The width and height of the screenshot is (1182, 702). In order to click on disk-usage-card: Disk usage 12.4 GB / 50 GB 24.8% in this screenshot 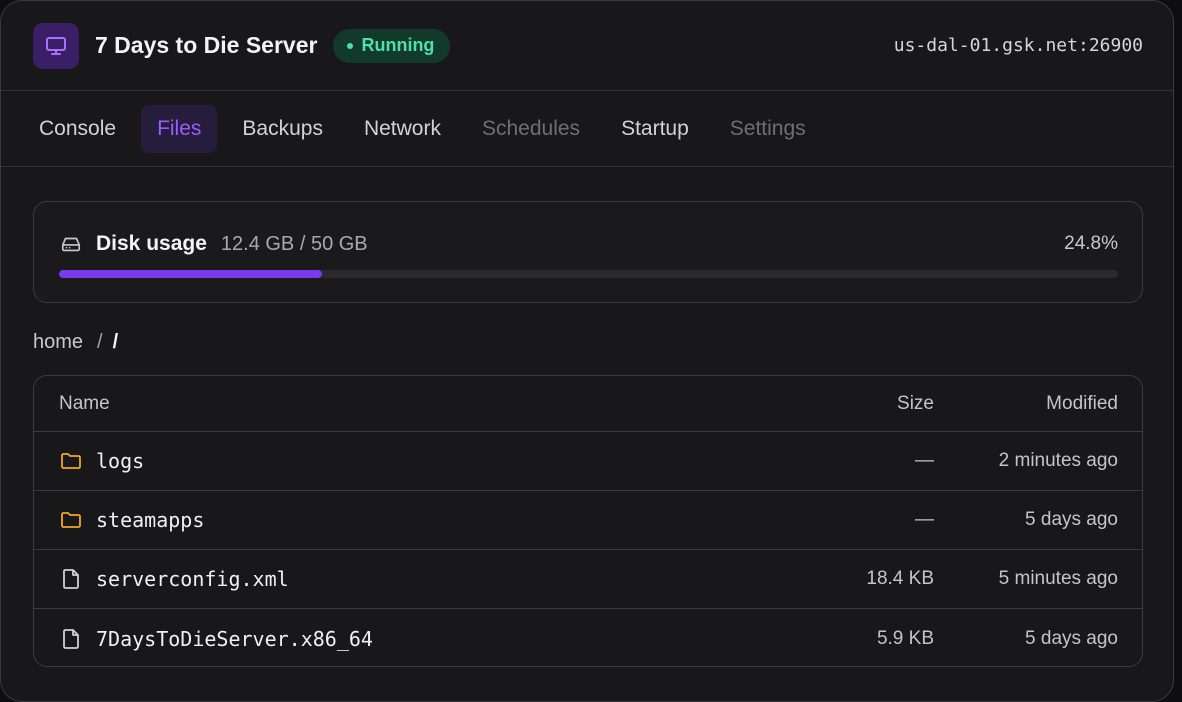, I will do `click(588, 252)`.